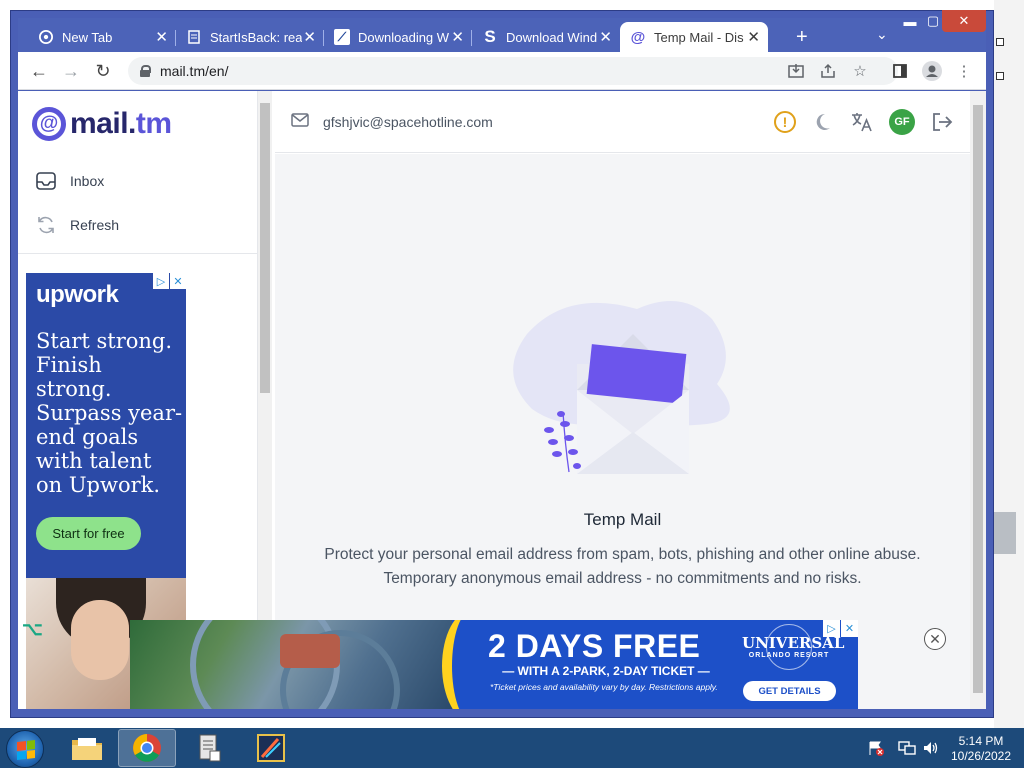  I want to click on side-panel-icon, so click(900, 71).